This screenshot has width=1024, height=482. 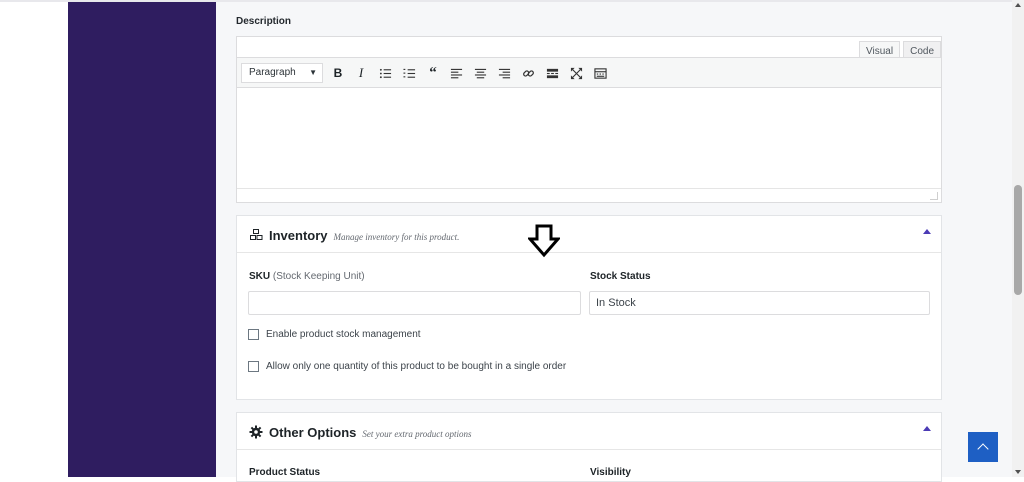 I want to click on align-center-icon, so click(x=480, y=73).